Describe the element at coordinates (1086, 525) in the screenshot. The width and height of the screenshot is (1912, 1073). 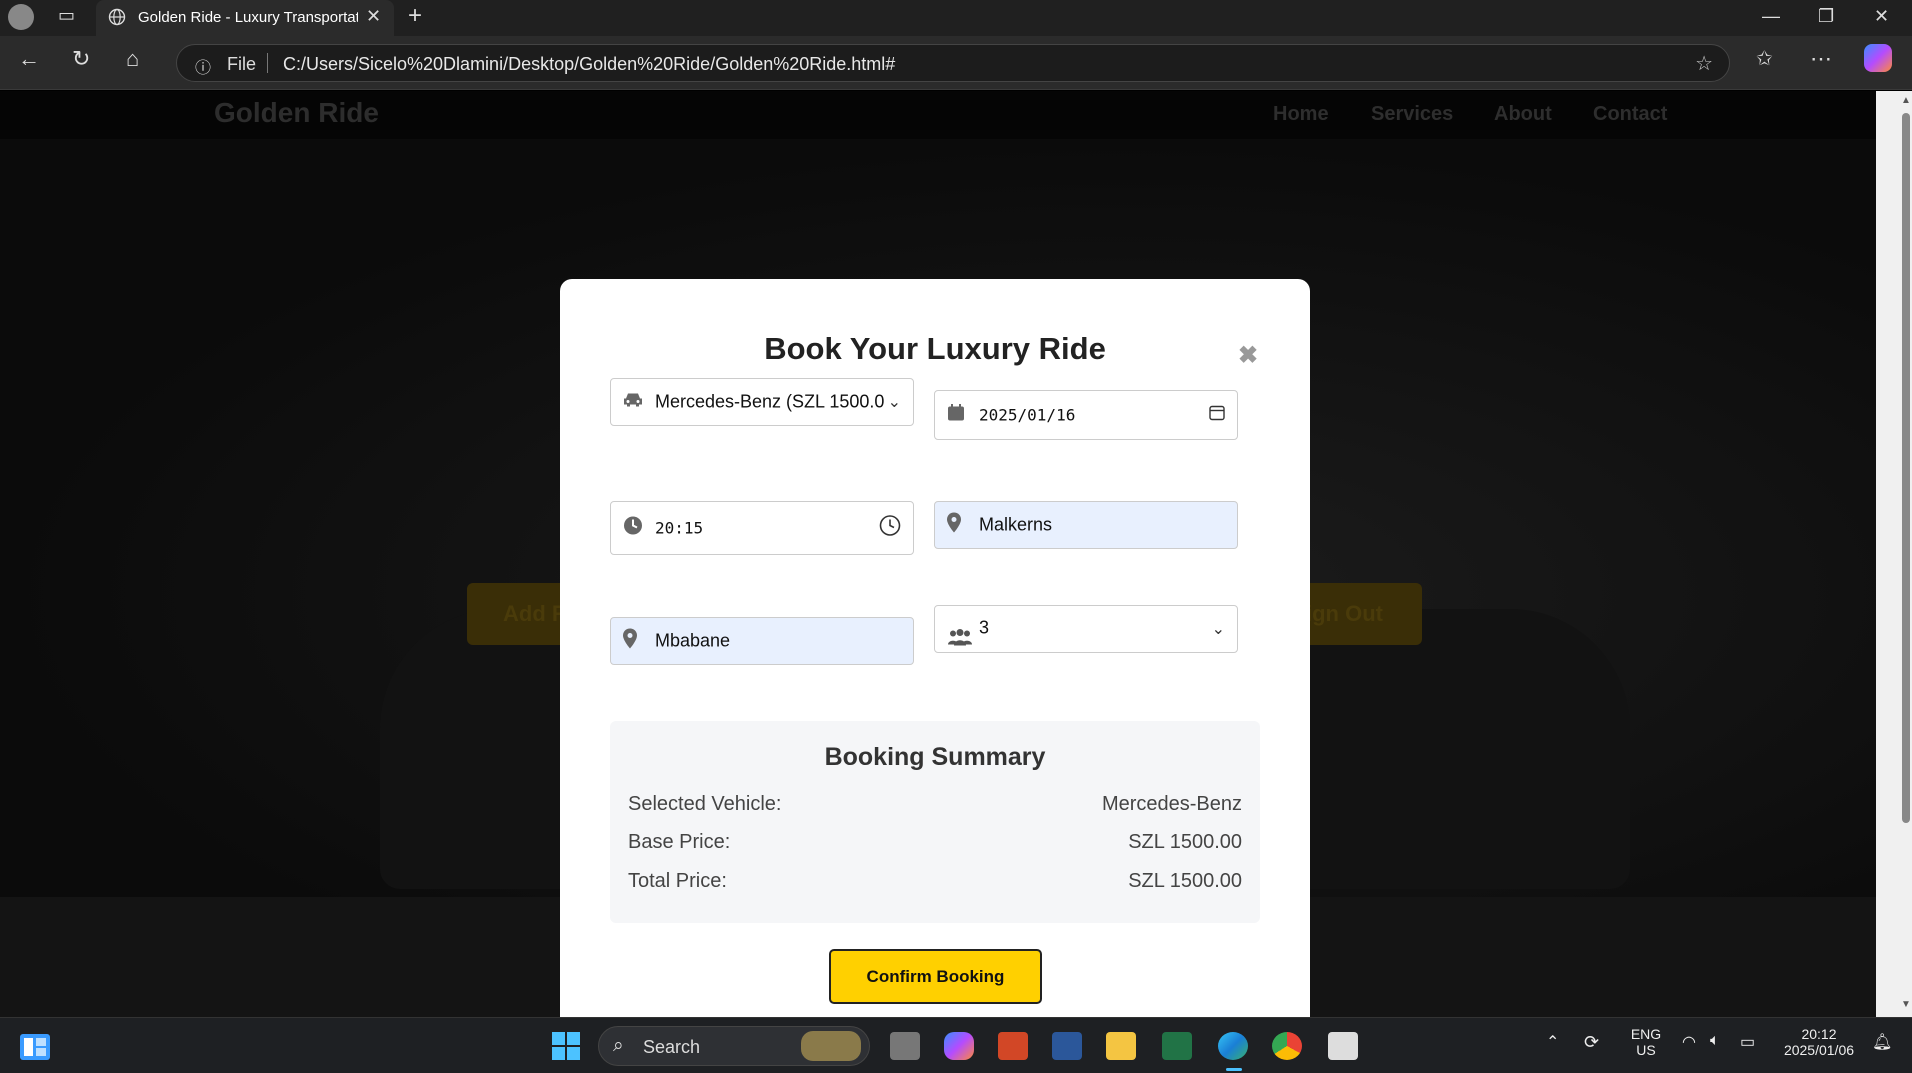
I see `pickup-location-input: Malkerns` at that location.